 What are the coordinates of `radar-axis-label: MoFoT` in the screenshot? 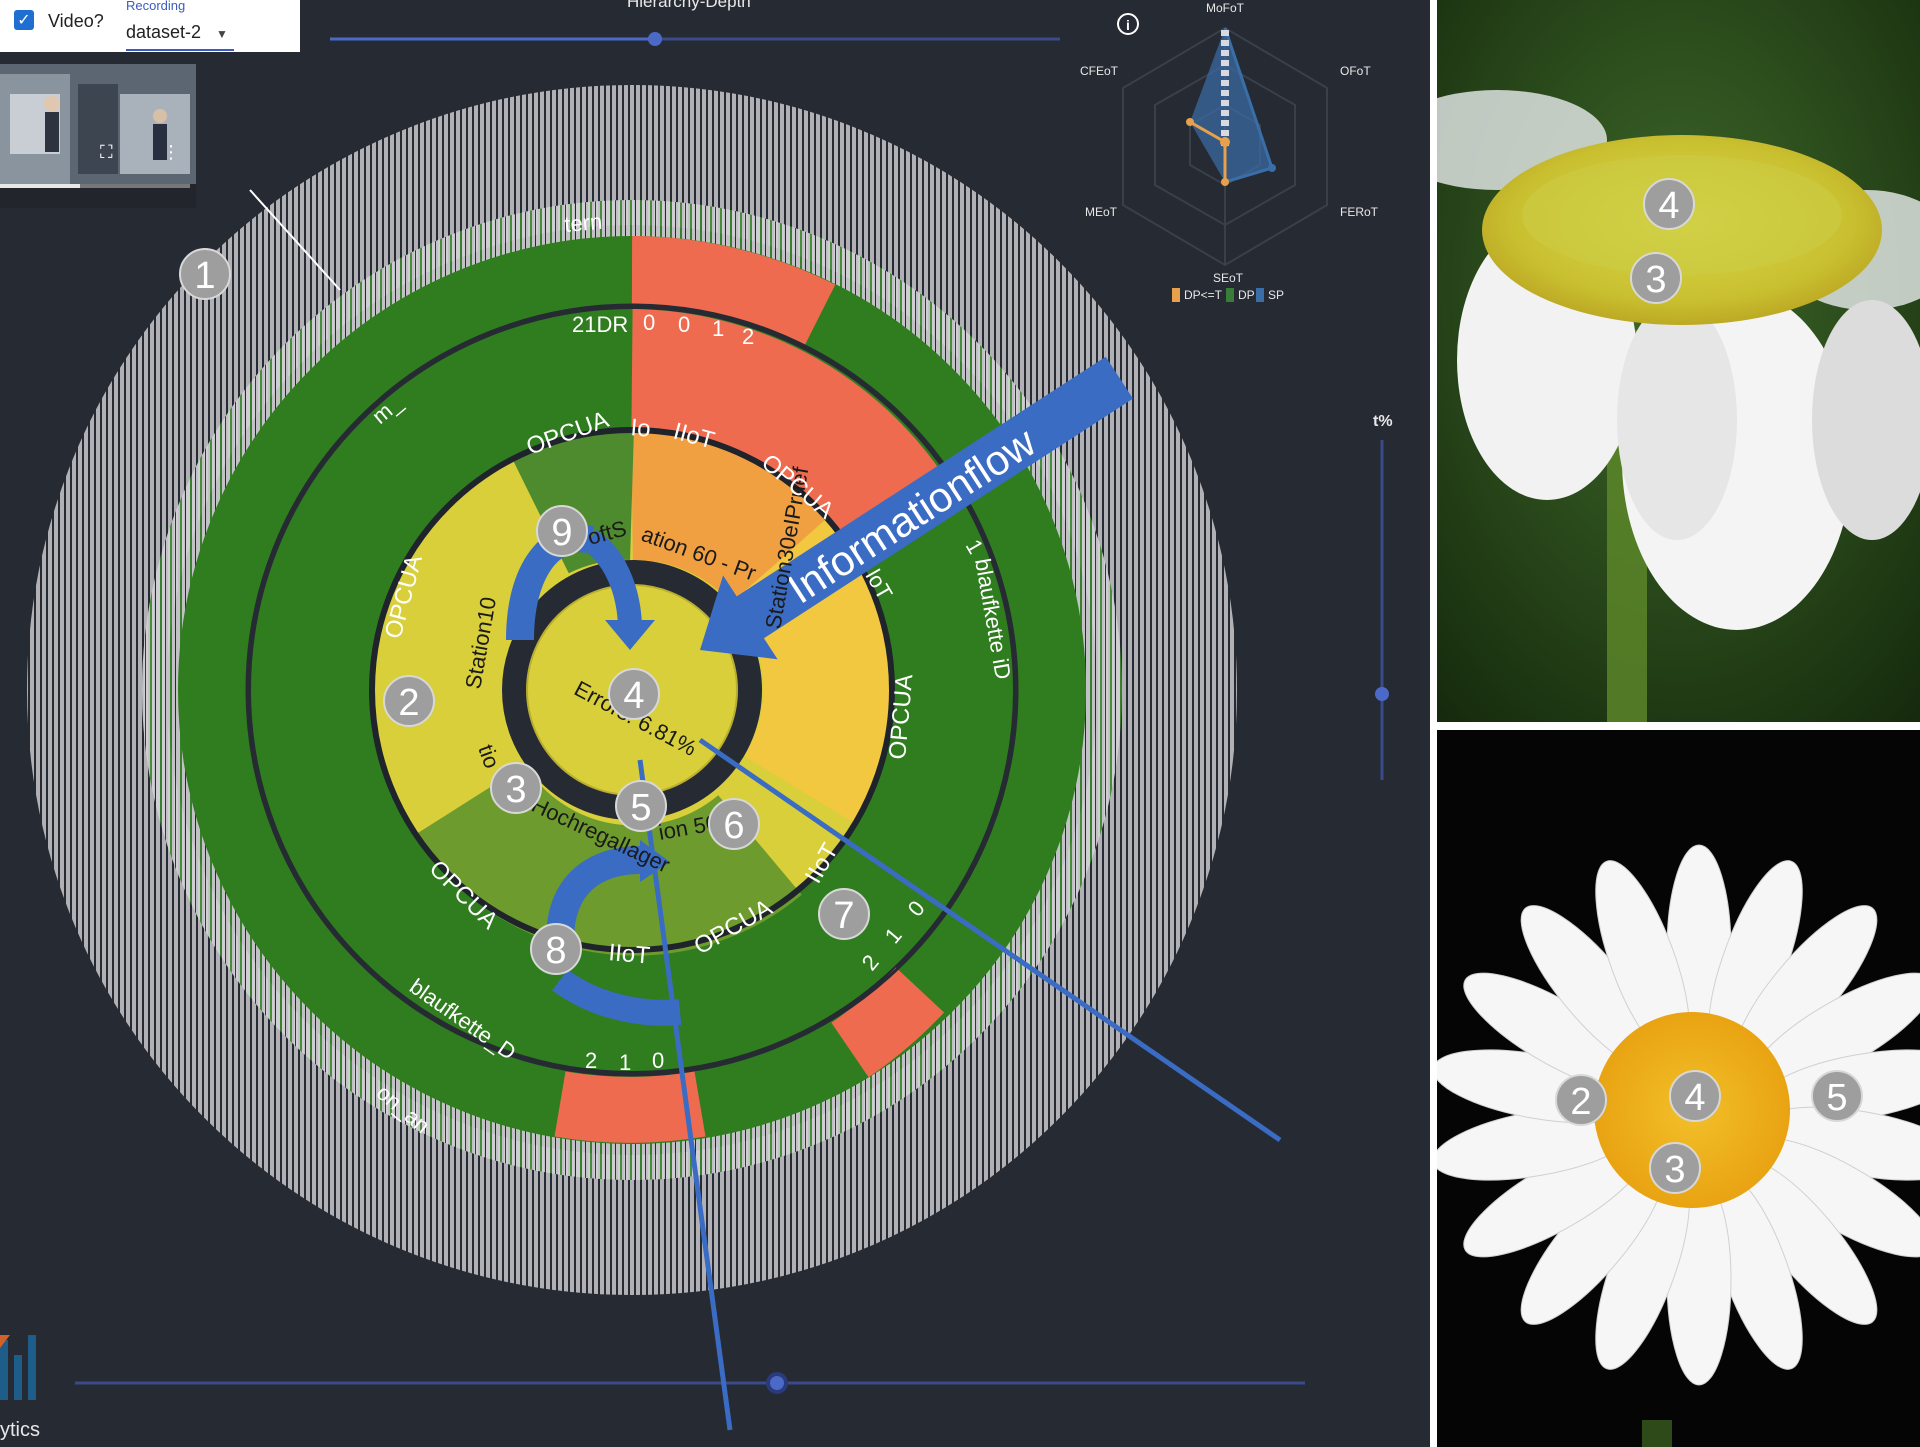 It's located at (1225, 8).